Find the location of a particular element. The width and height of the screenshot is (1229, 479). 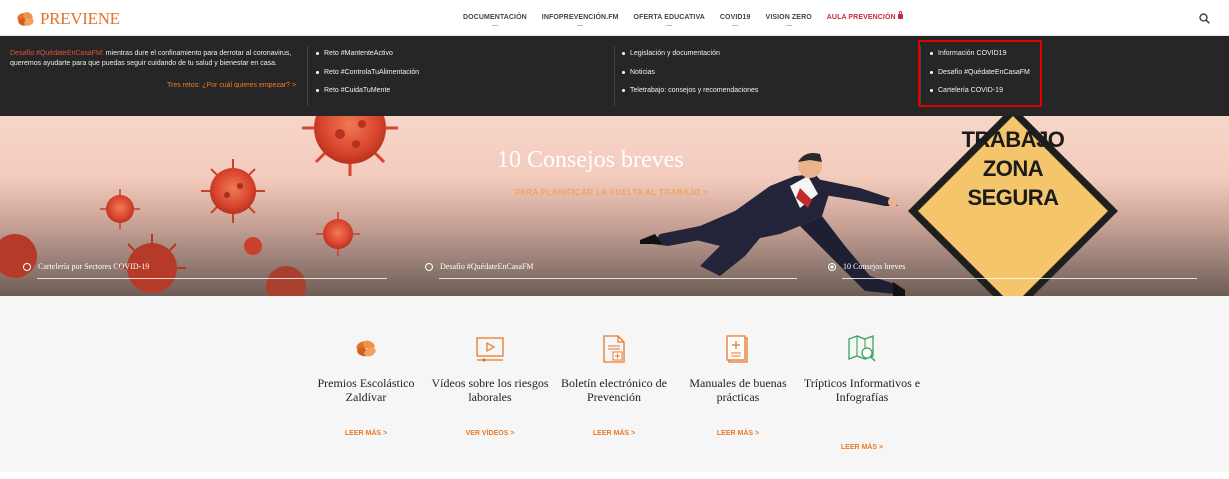

nav-documentacion: DOCUMENTACIÓN is located at coordinates (495, 20).